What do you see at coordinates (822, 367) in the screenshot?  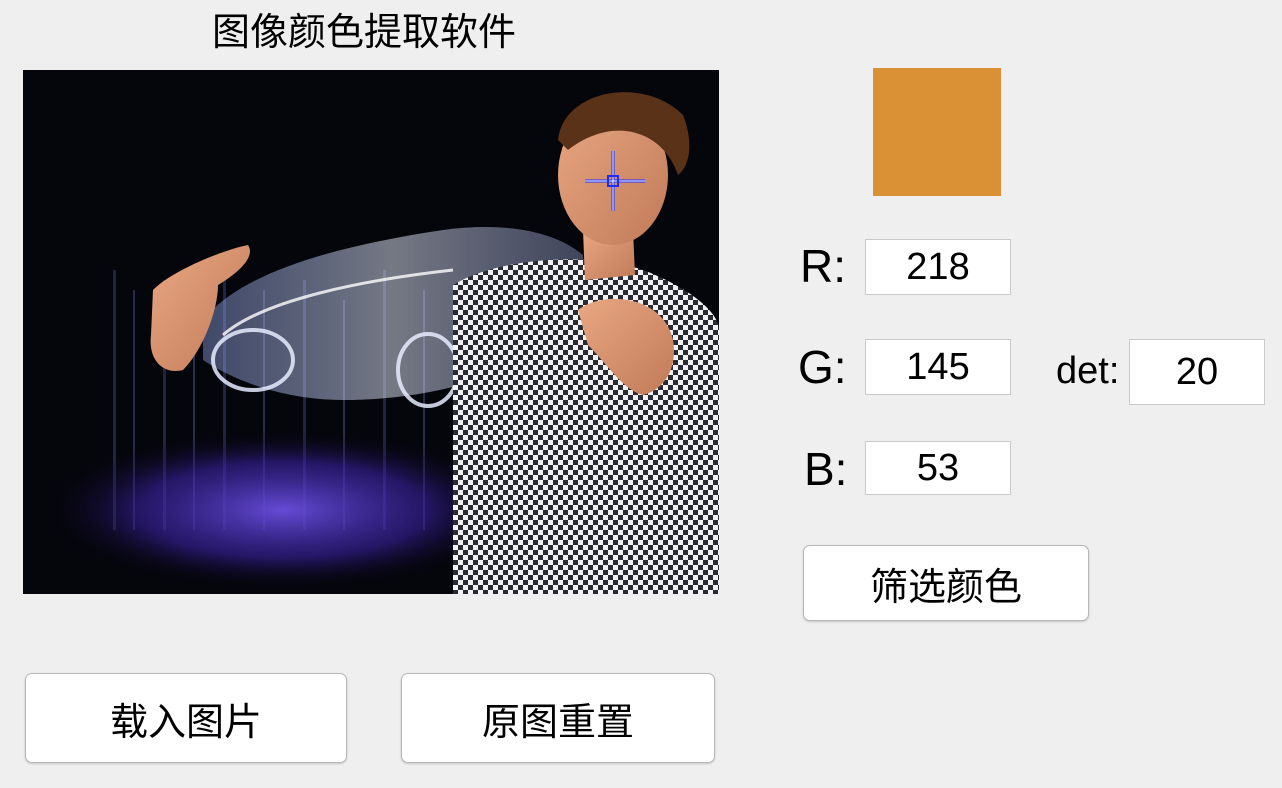 I see `g-label: G:` at bounding box center [822, 367].